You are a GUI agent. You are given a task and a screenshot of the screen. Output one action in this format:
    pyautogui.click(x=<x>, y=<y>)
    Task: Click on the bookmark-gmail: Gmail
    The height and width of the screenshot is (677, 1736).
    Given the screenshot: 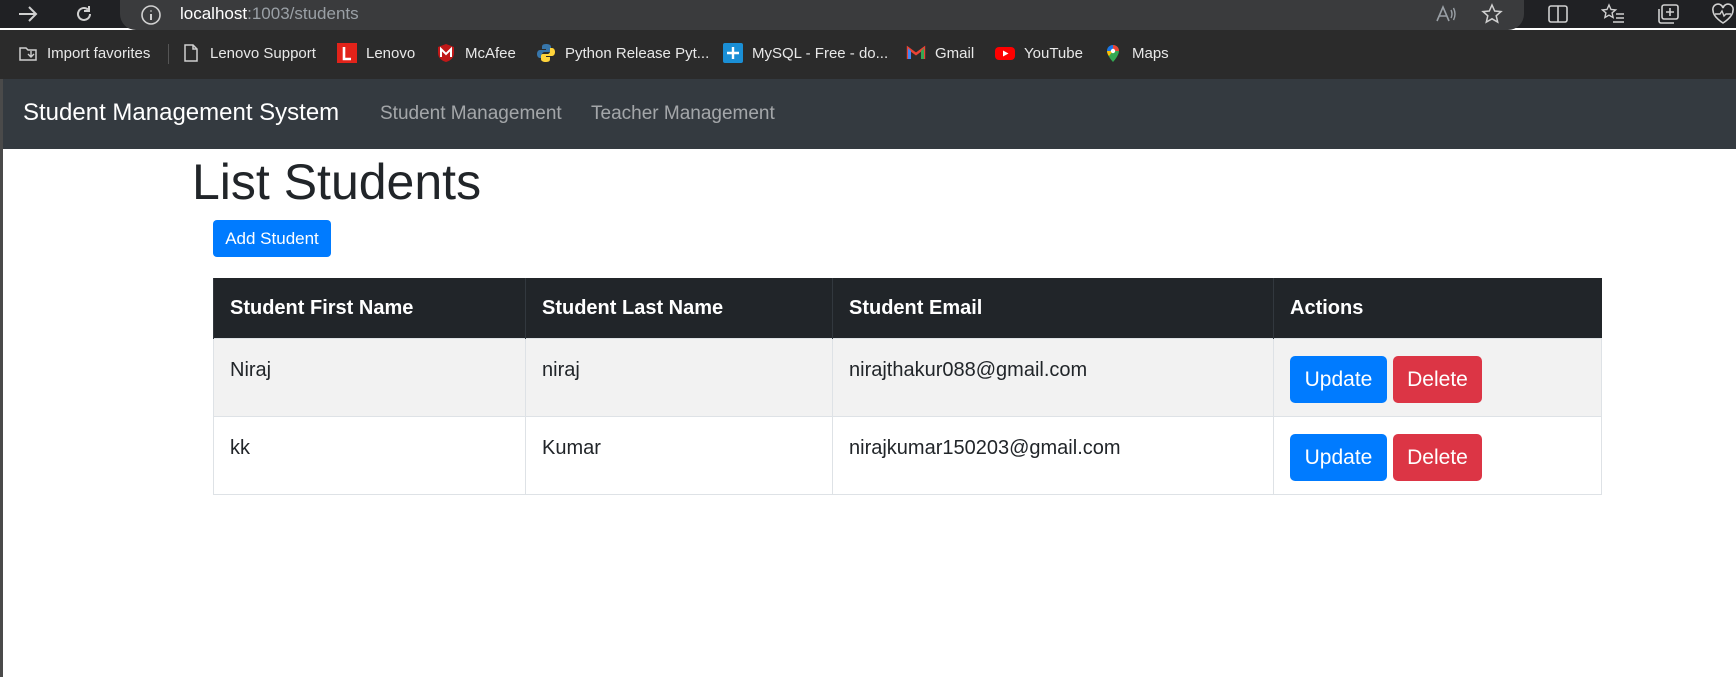 What is the action you would take?
    pyautogui.click(x=940, y=53)
    